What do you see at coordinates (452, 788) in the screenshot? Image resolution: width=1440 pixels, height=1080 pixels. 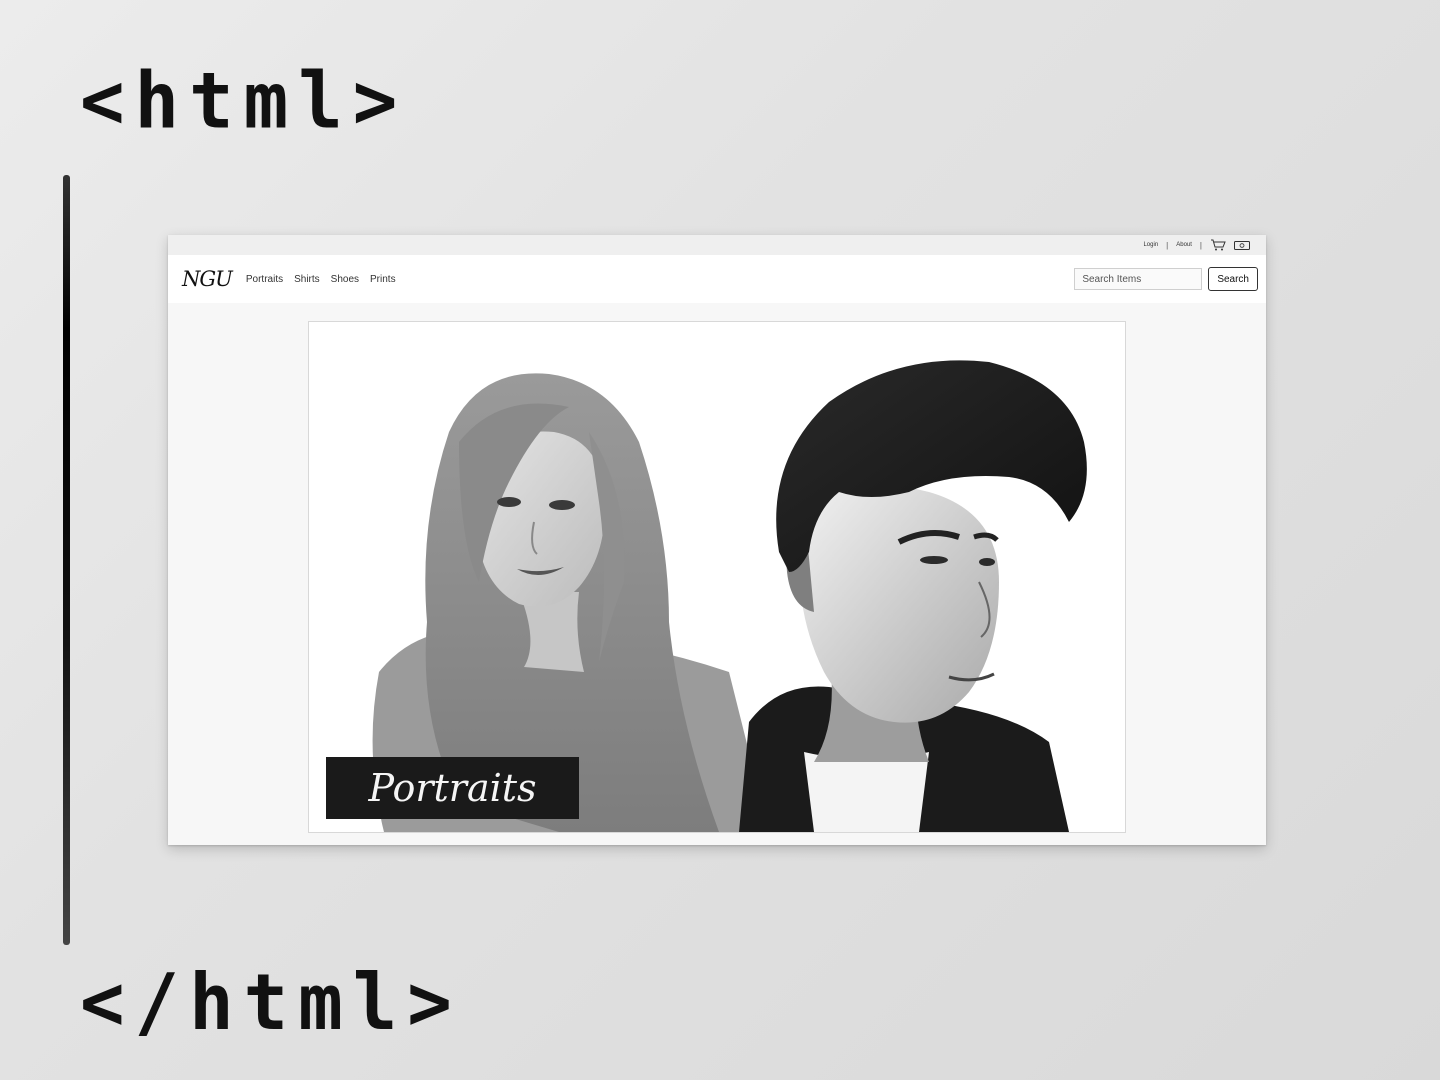 I see `hero-category-label: Portraits` at bounding box center [452, 788].